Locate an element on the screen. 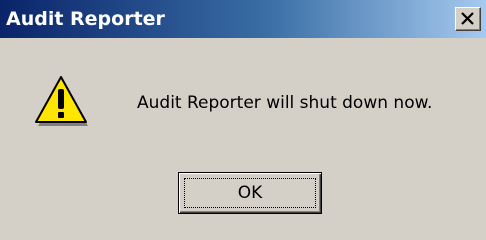  close-button is located at coordinates (468, 19).